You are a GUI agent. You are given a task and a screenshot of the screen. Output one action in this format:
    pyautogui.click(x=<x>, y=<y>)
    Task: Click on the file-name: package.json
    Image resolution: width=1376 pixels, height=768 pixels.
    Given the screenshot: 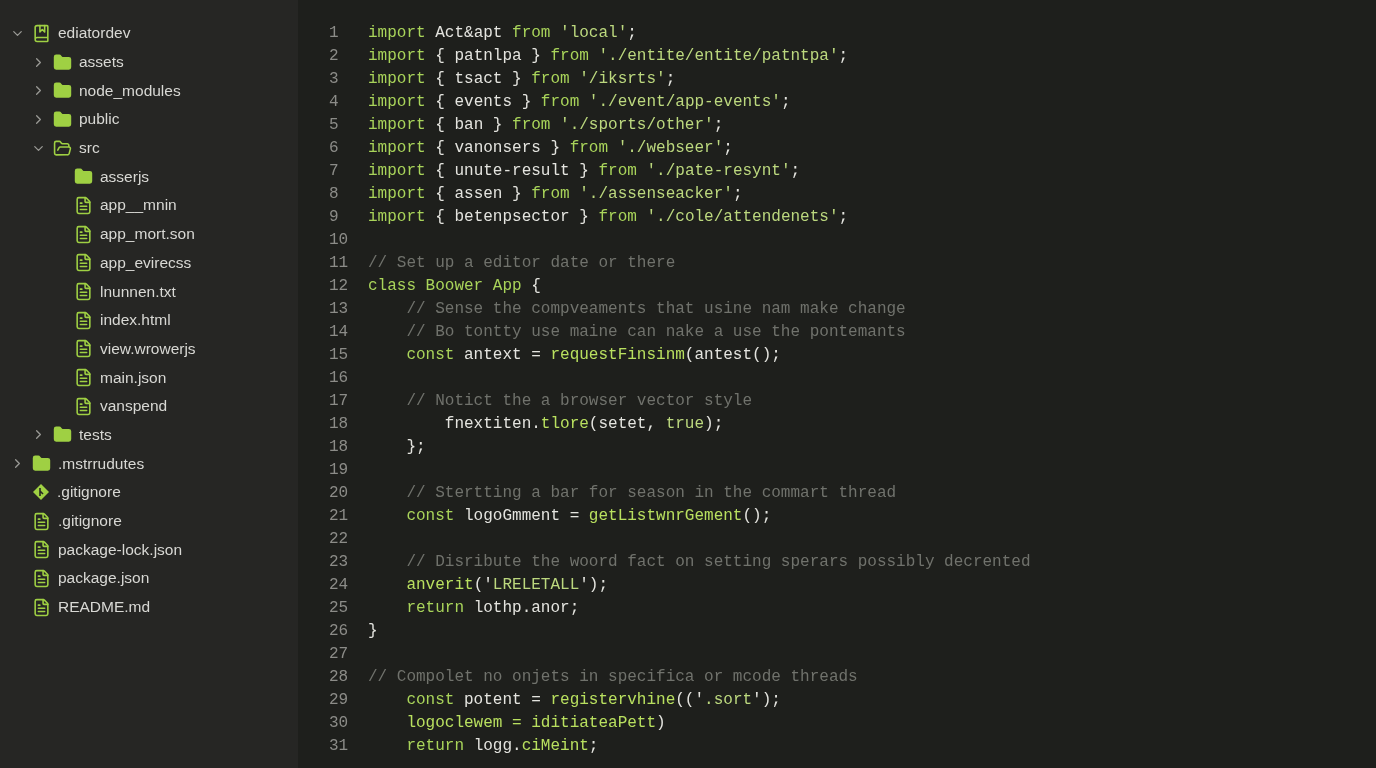 What is the action you would take?
    pyautogui.click(x=104, y=578)
    